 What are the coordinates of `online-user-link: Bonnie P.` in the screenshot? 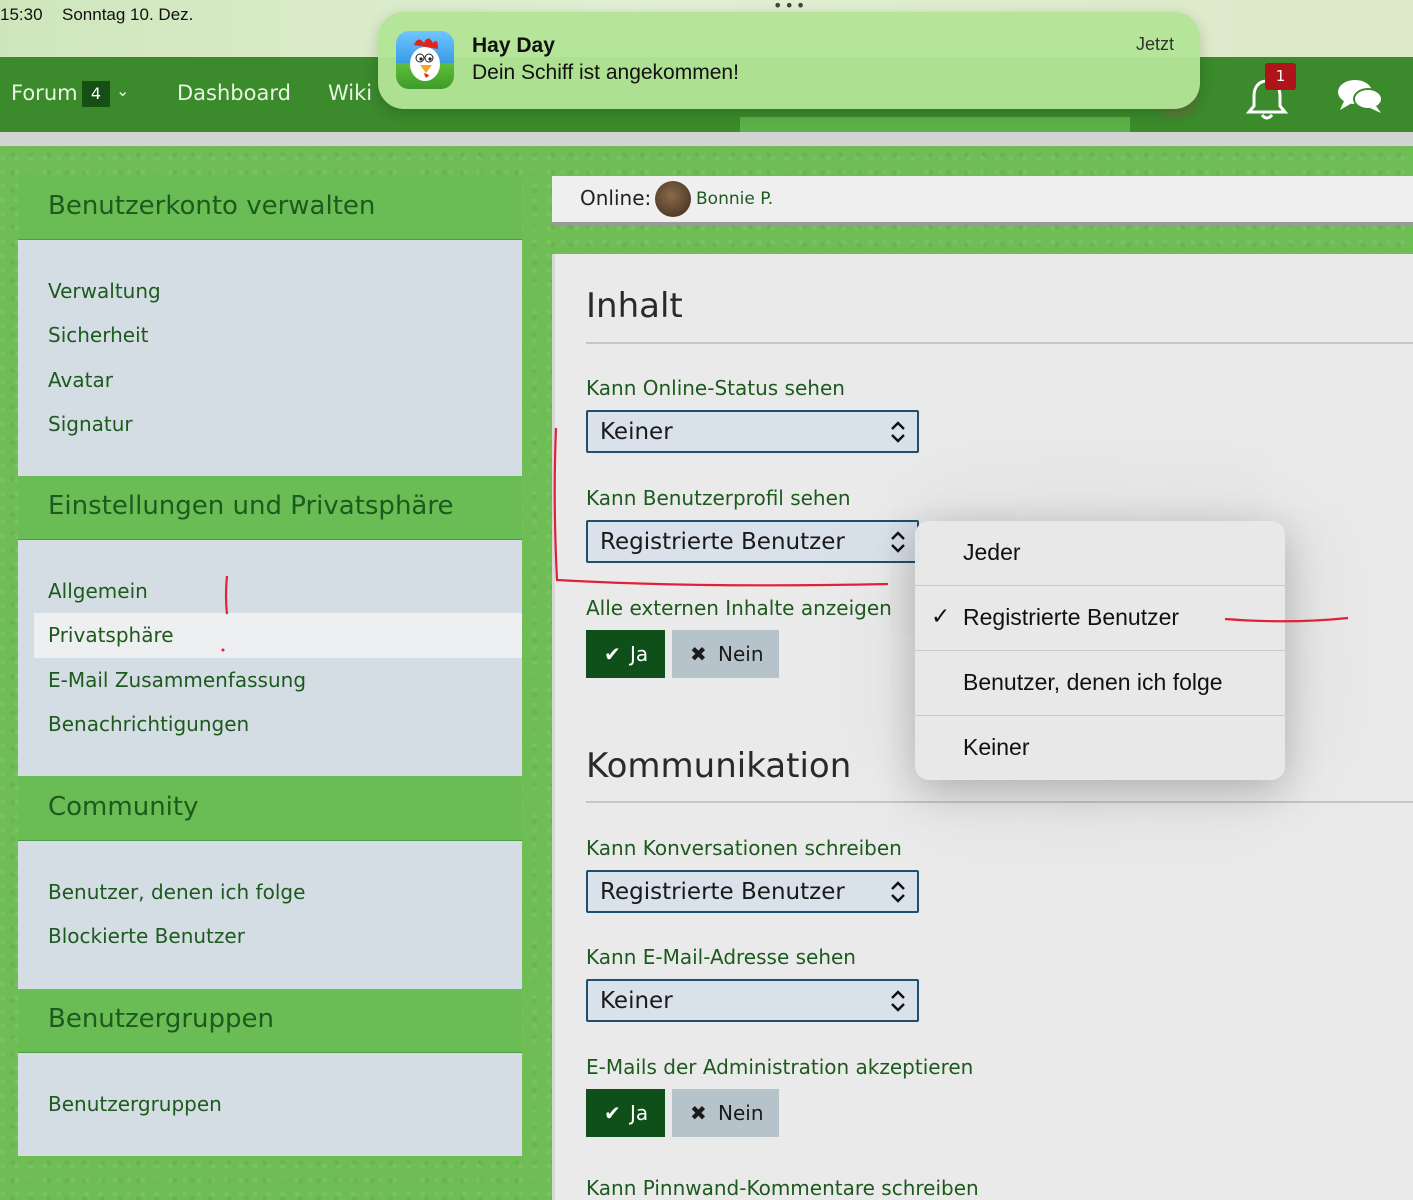 It's located at (734, 199).